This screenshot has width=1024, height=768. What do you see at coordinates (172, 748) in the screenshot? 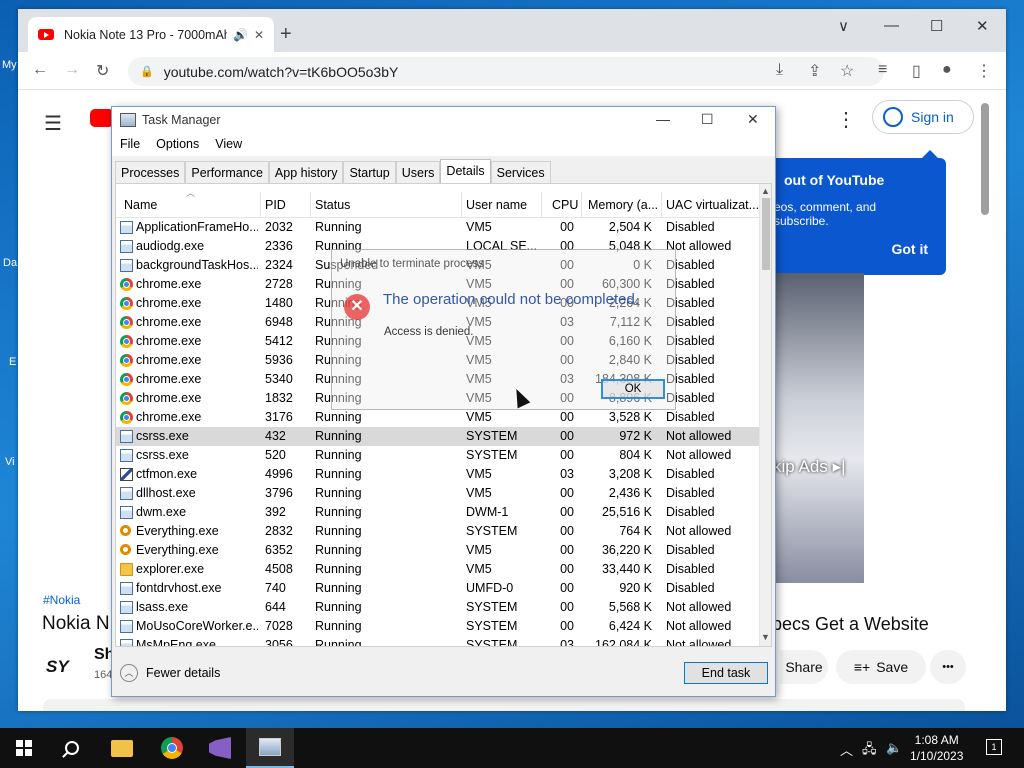
I see `chrome-button` at bounding box center [172, 748].